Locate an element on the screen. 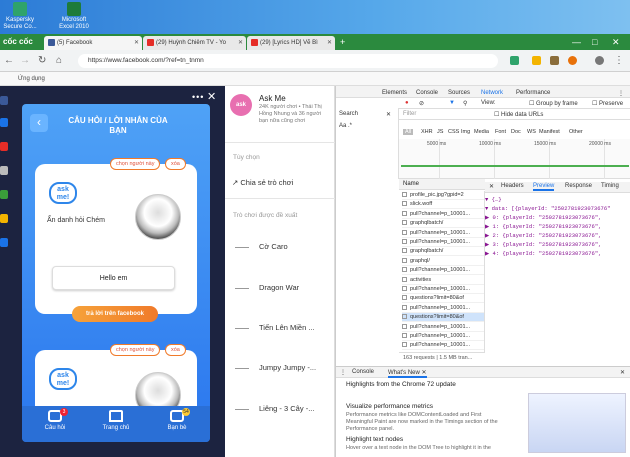 The image size is (630, 457). request-row: profile_pic.jpg?gpid=2 is located at coordinates (443, 195).